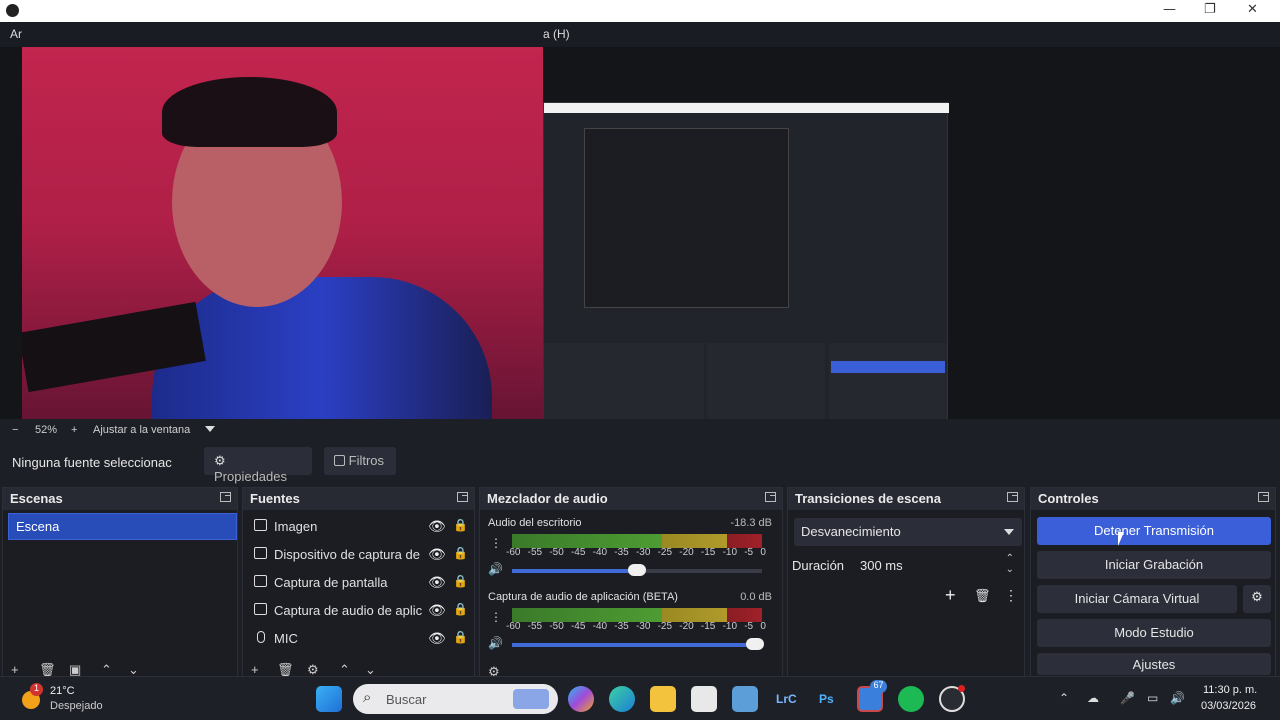 Image resolution: width=1280 pixels, height=720 pixels. Describe the element at coordinates (329, 699) in the screenshot. I see `windows-start-icon` at that location.